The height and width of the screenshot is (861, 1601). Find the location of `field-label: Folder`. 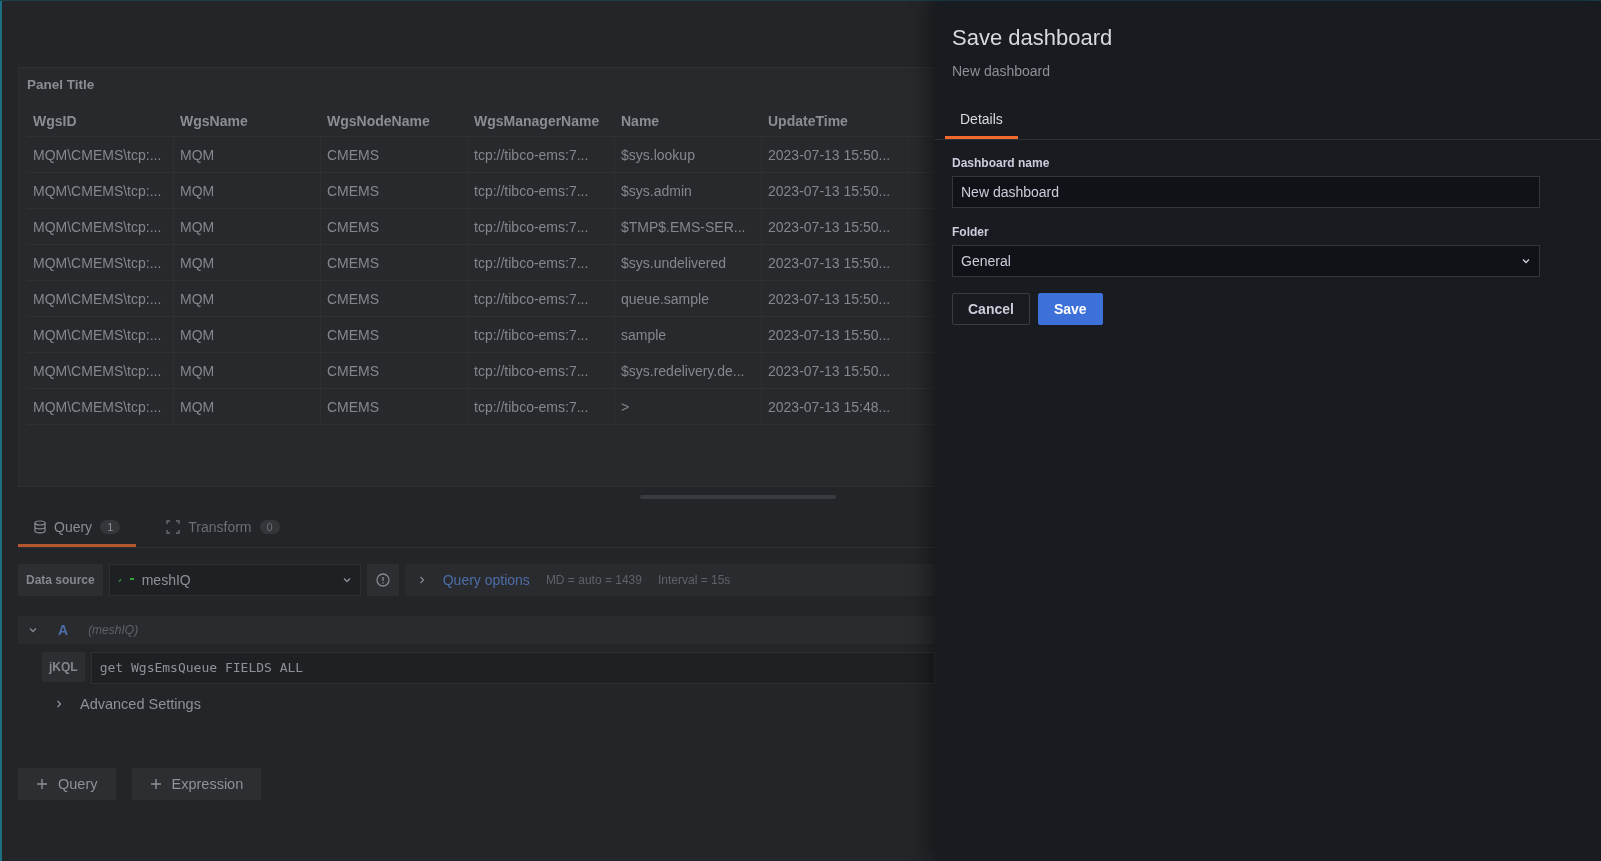

field-label: Folder is located at coordinates (970, 232).